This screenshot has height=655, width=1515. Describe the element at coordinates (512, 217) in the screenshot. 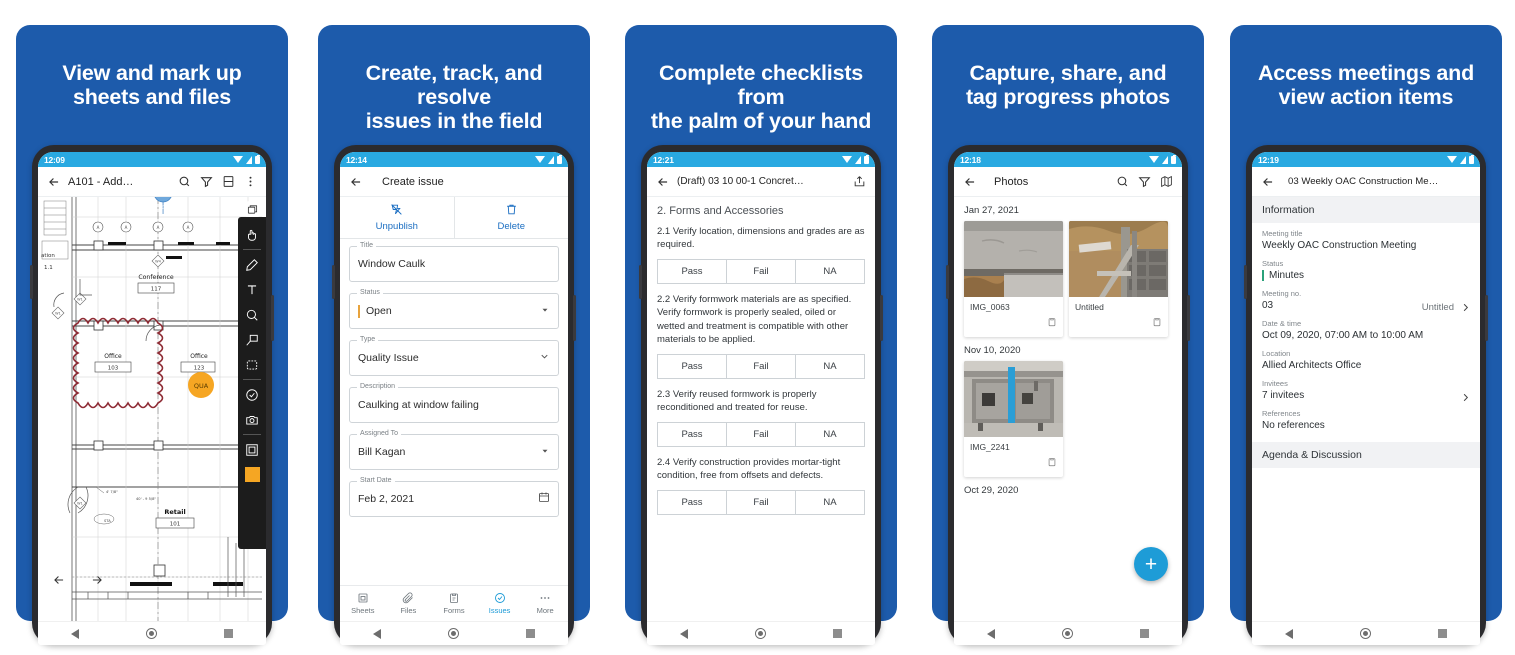

I see `delete-button: Delete` at that location.